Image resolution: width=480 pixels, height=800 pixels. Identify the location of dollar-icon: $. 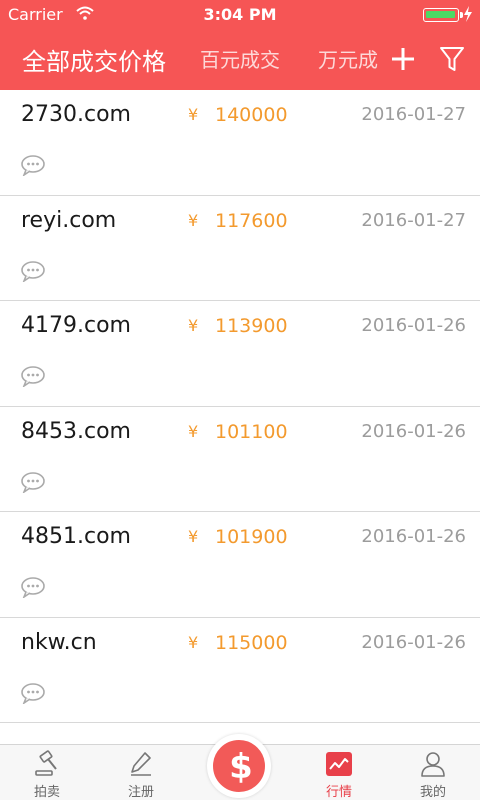
(239, 766).